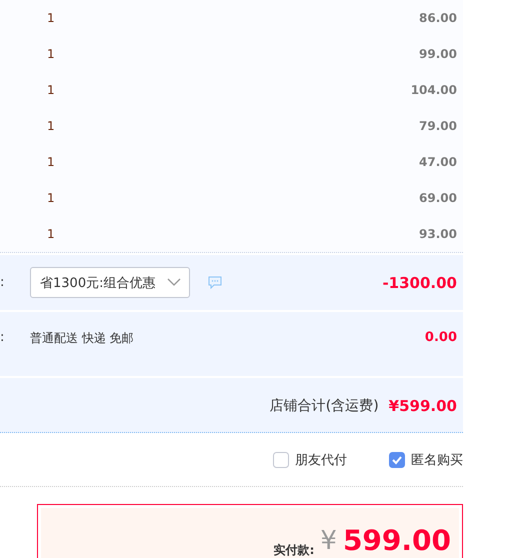  What do you see at coordinates (419, 283) in the screenshot?
I see `discount-amount: -1300.00` at bounding box center [419, 283].